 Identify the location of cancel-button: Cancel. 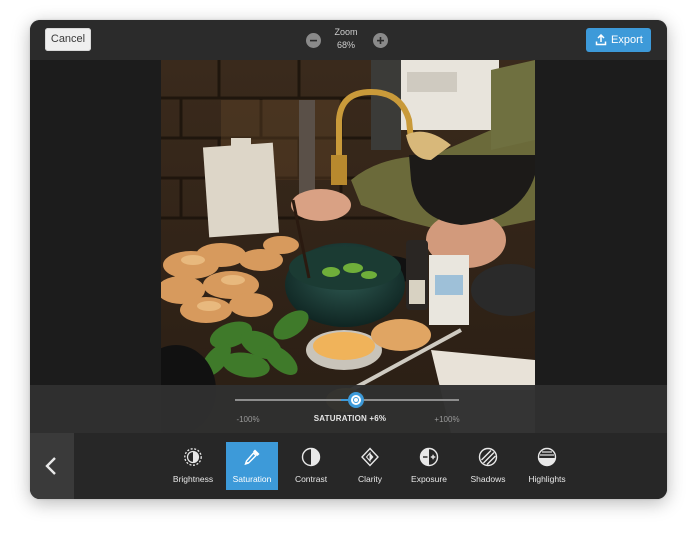
(68, 39).